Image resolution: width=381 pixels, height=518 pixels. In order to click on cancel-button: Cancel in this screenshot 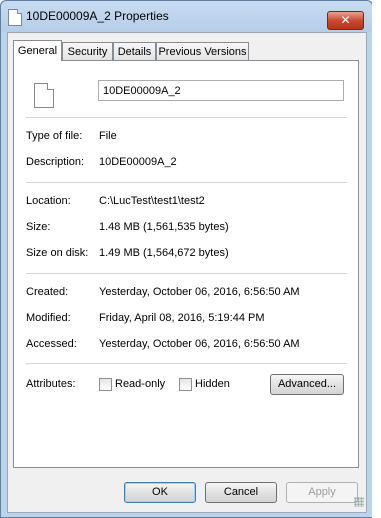, I will do `click(241, 492)`.